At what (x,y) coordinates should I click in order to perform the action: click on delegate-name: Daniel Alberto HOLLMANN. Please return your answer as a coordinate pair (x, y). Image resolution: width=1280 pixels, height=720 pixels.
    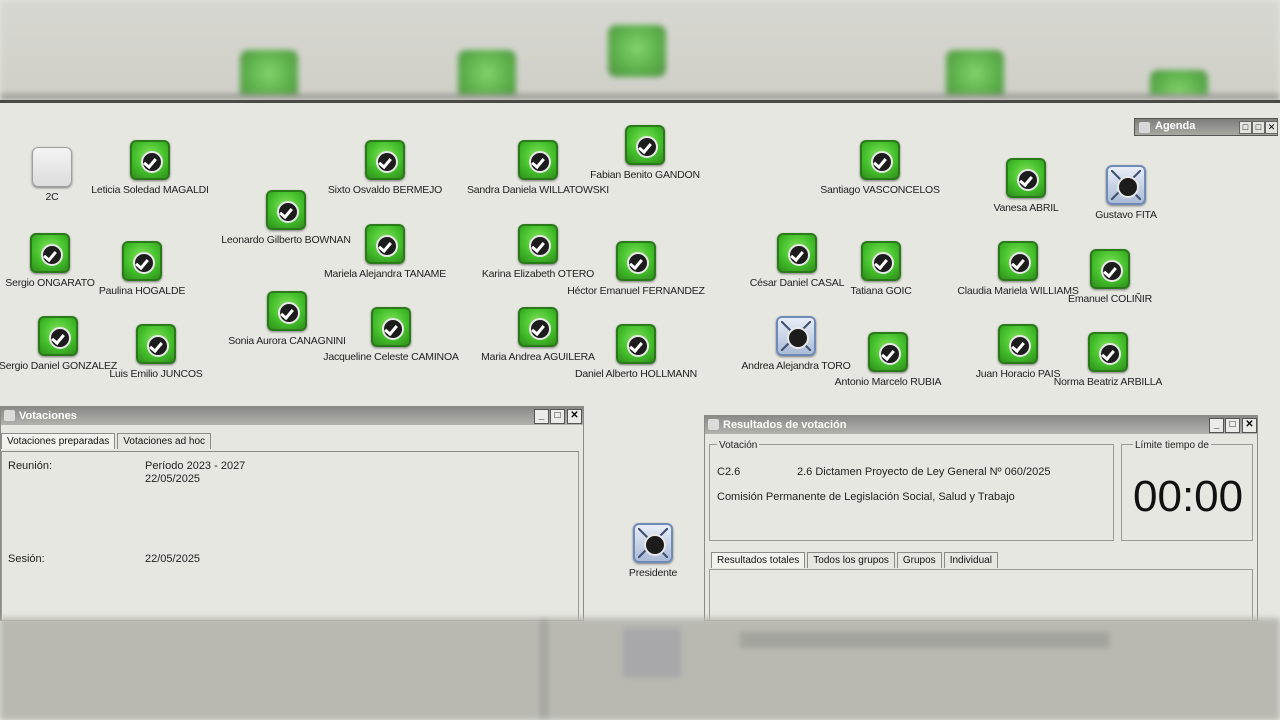
    Looking at the image, I should click on (636, 374).